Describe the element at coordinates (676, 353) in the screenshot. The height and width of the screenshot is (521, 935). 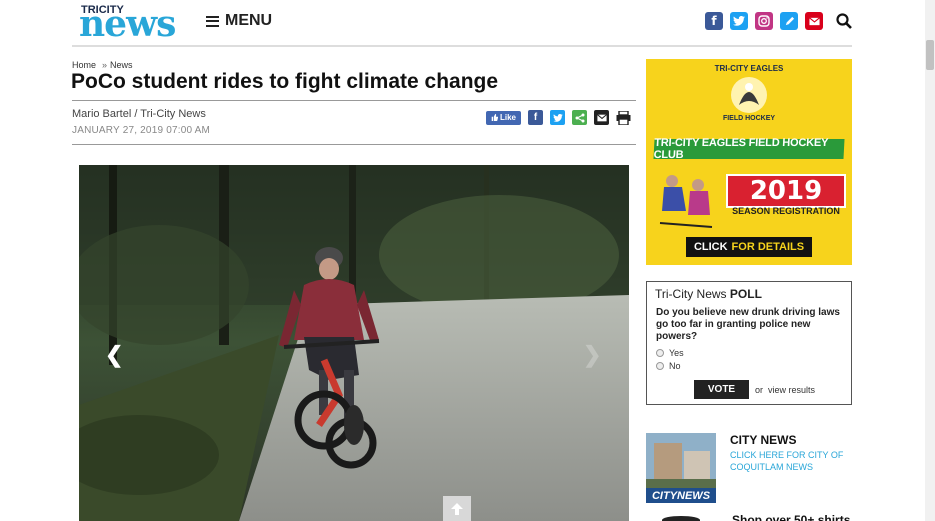
I see `poll-option-label: Yes` at that location.